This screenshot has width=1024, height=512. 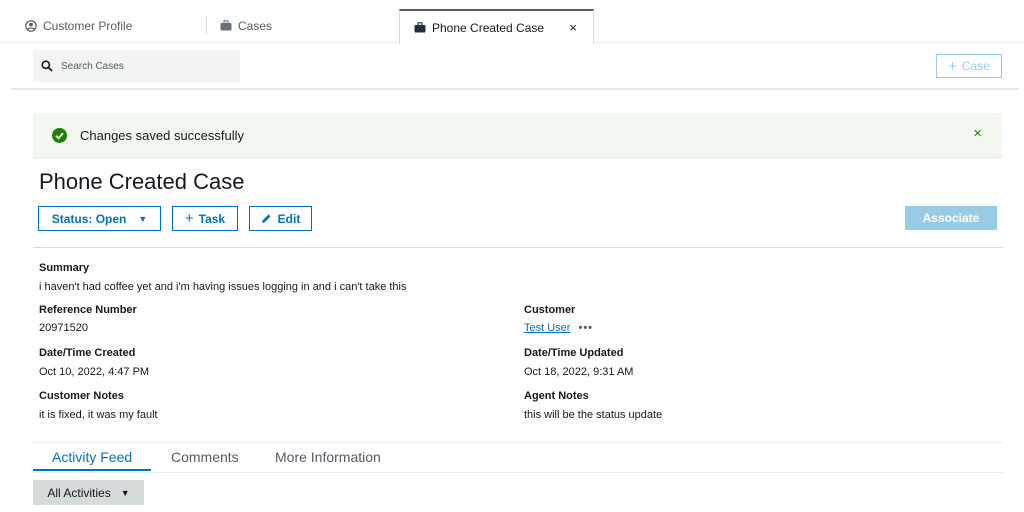 I want to click on status-dropdown-button: Status: Open ▼, so click(x=99, y=218).